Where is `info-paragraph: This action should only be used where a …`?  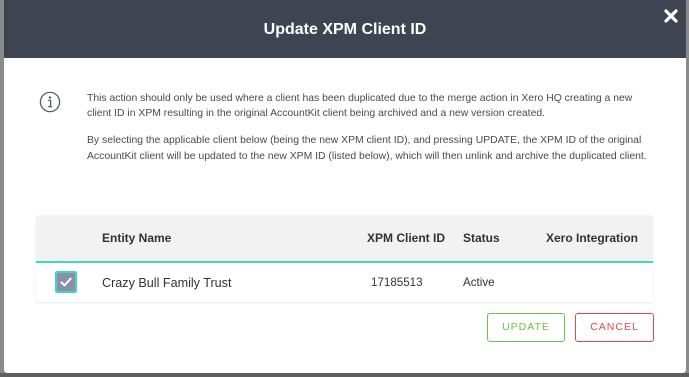
info-paragraph: This action should only be used where a … is located at coordinates (360, 106).